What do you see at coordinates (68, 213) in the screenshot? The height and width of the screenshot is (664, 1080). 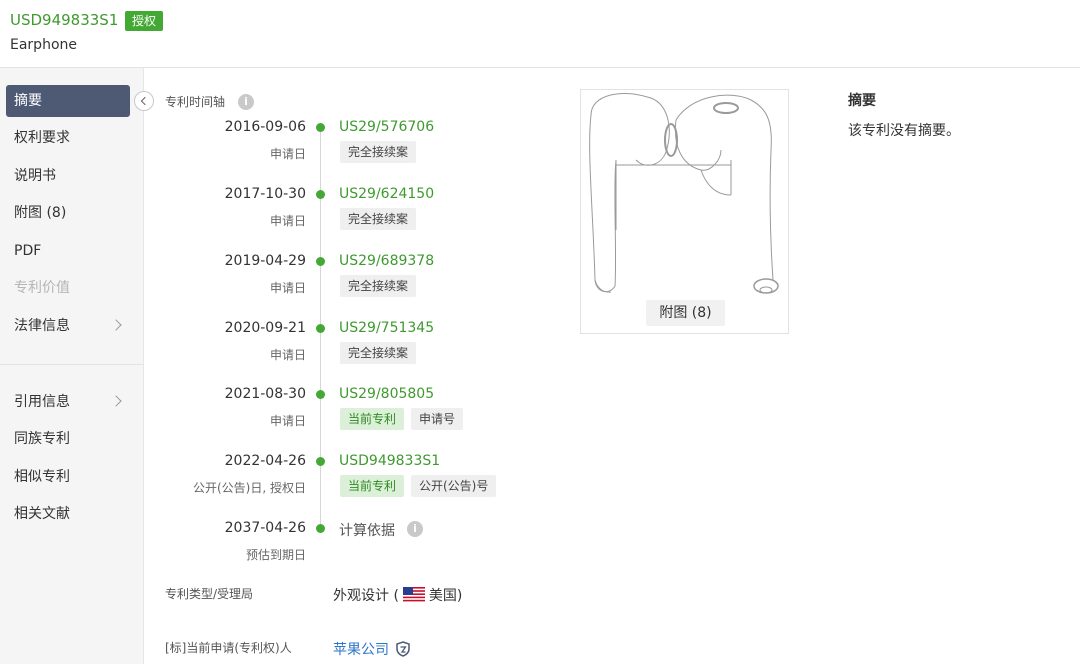 I see `sidebar-item-figures: 附图 (8)` at bounding box center [68, 213].